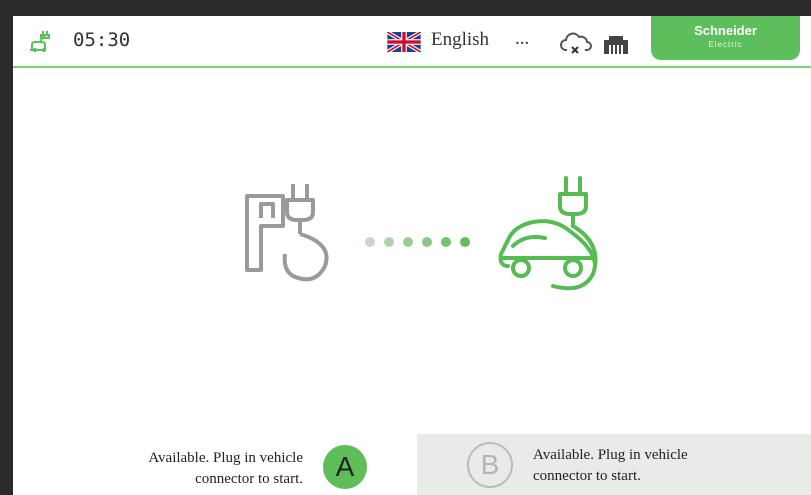  What do you see at coordinates (725, 44) in the screenshot?
I see `brand-sub: Electric` at bounding box center [725, 44].